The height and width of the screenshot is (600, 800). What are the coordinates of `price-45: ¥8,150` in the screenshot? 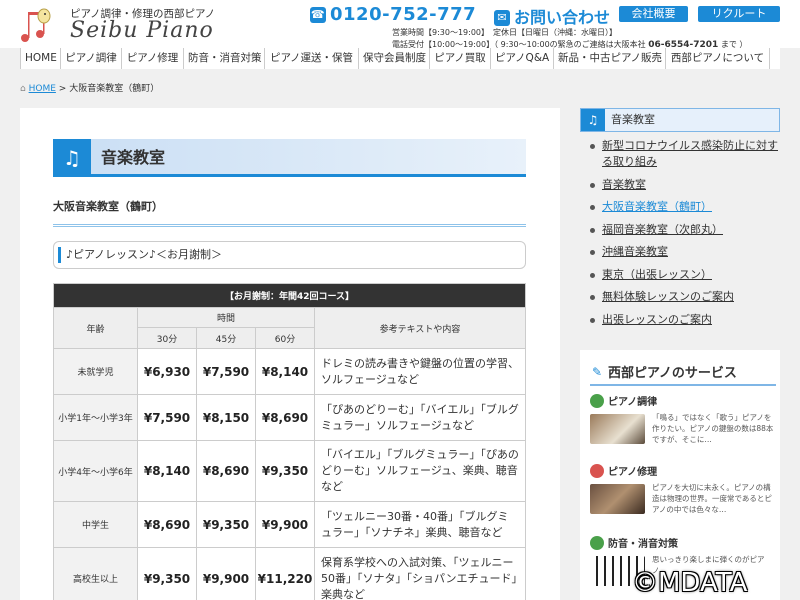 It's located at (226, 417).